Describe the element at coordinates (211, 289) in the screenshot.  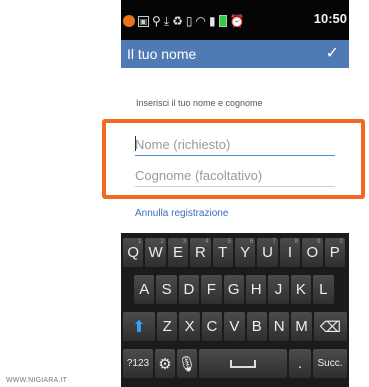
I see `key-f: F` at that location.